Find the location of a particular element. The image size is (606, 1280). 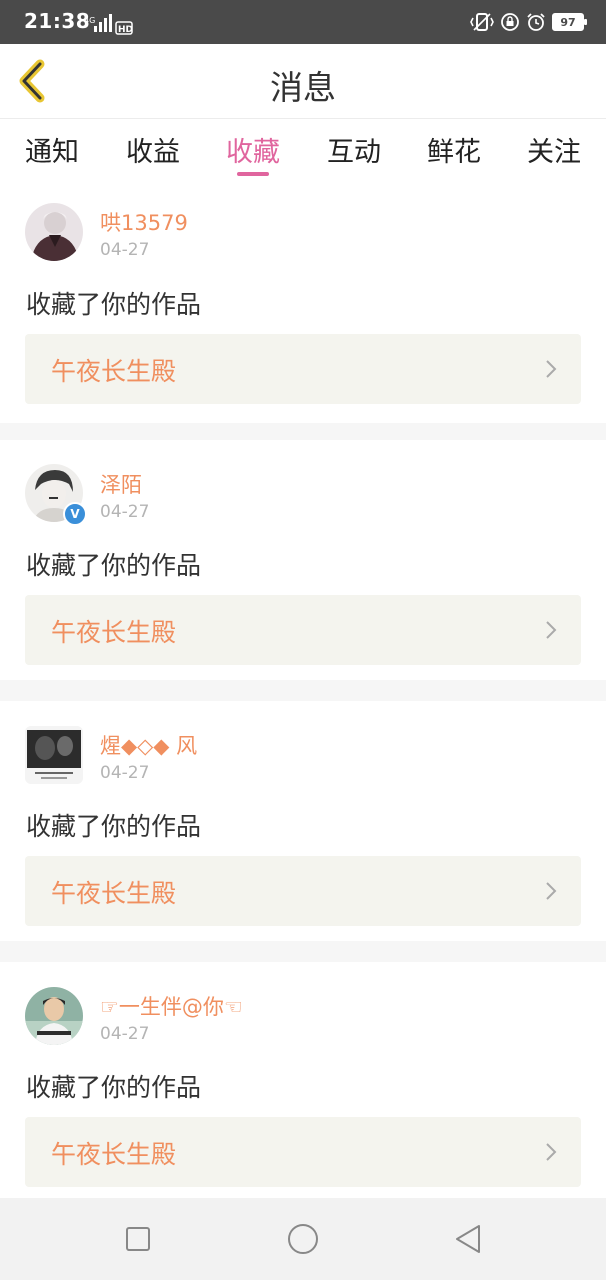

square-icon is located at coordinates (138, 1239).